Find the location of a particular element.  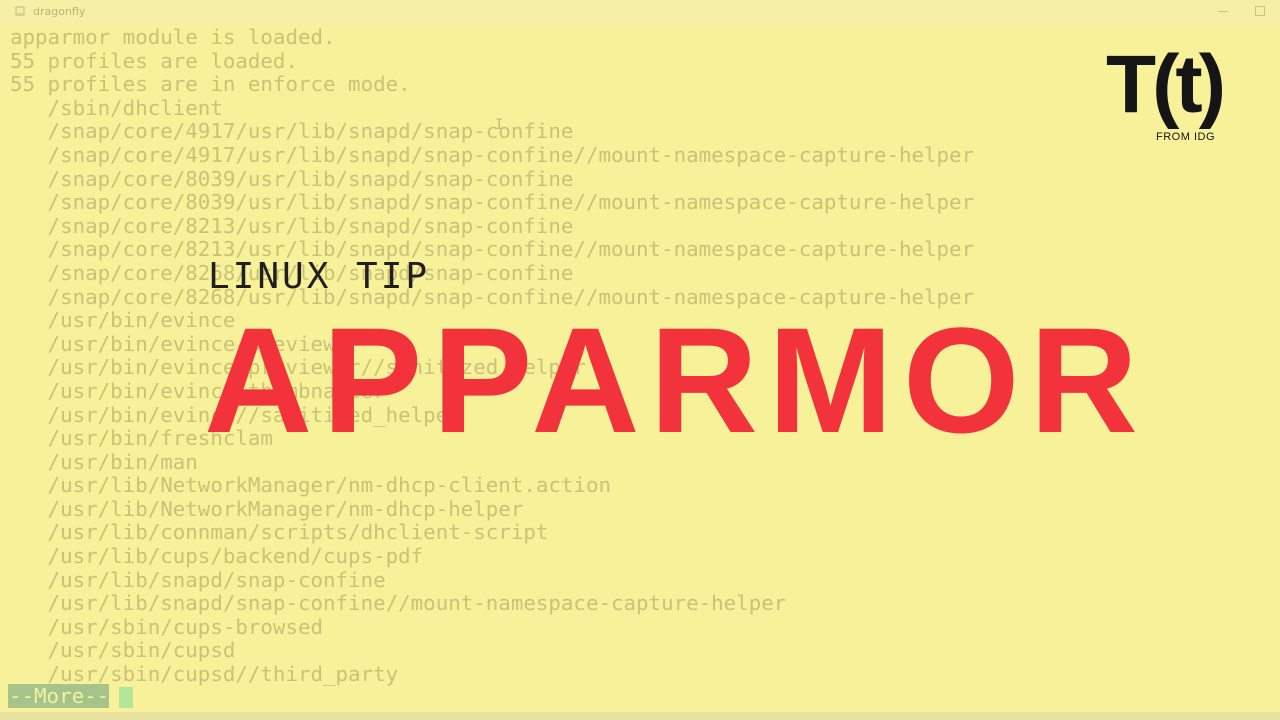

window-title: dragonfly is located at coordinates (59, 11).